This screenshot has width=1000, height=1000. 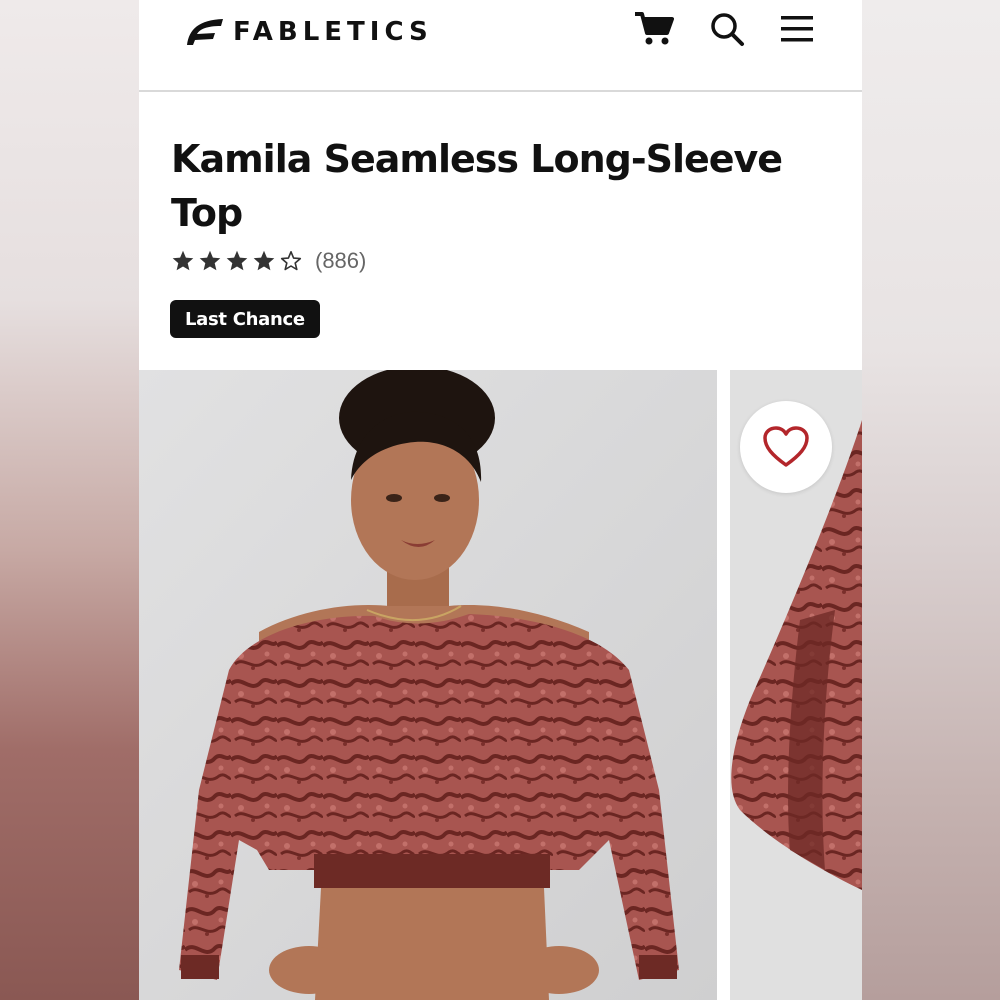 What do you see at coordinates (333, 32) in the screenshot?
I see `brand-name: FABLETICS` at bounding box center [333, 32].